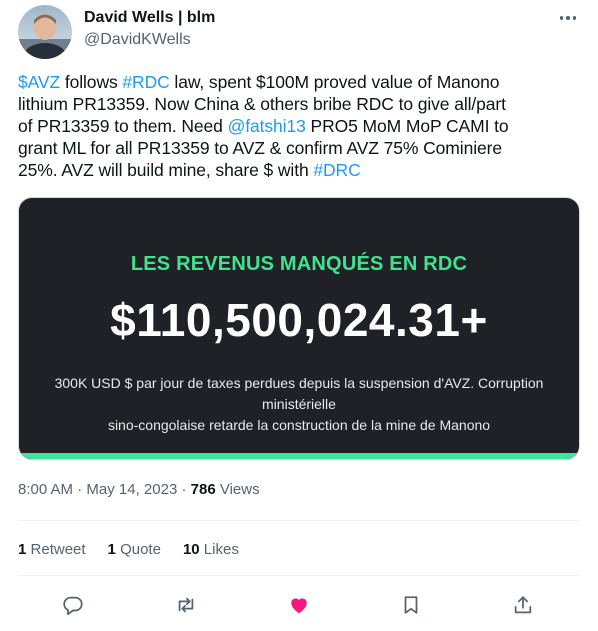 This screenshot has width=598, height=631. Describe the element at coordinates (523, 605) in the screenshot. I see `share-icon` at that location.